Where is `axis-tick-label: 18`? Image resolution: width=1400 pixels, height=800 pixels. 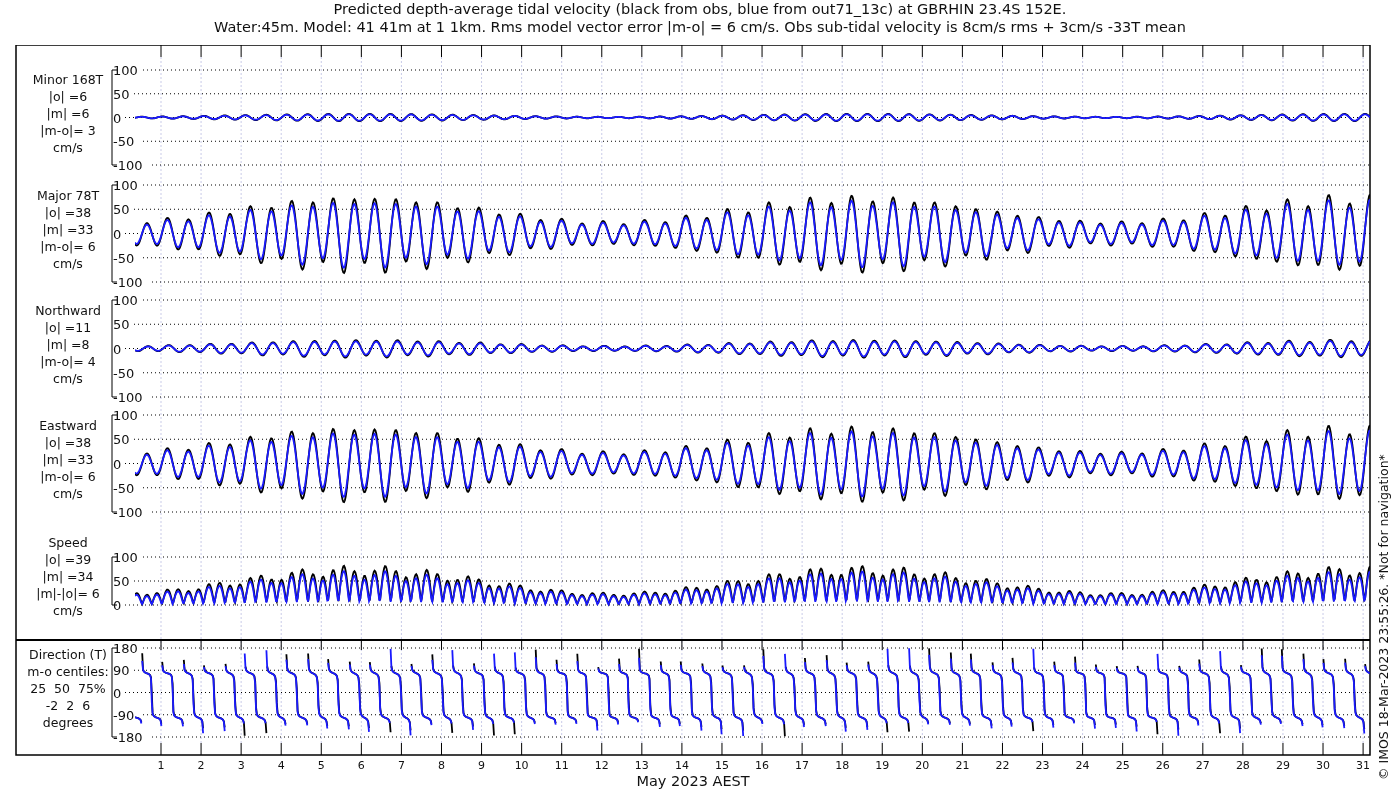
axis-tick-label: 18 is located at coordinates (842, 765).